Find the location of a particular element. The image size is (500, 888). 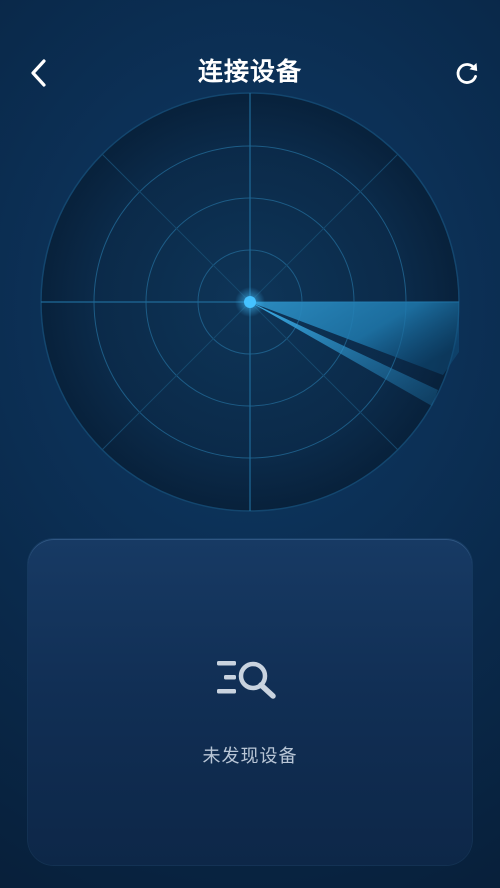

page-title: 连接设备 is located at coordinates (249, 71).